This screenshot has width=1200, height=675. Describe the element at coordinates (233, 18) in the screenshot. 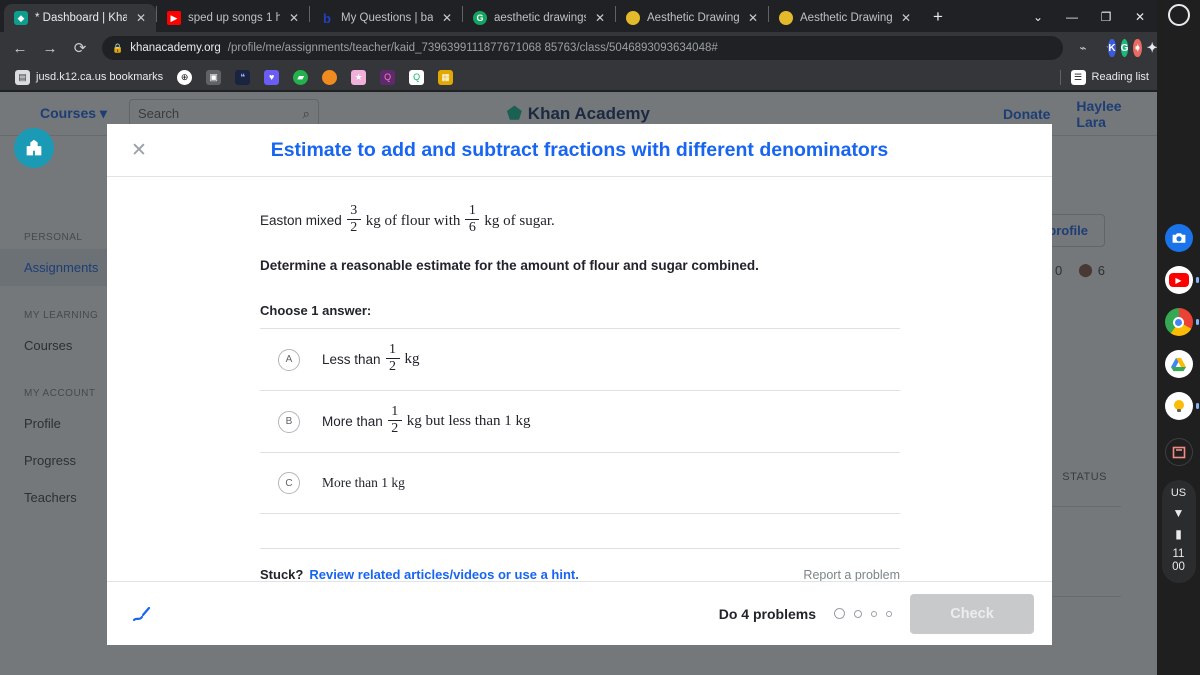

I see `browser-tab-1: ▶ sped up songs 1 hou ✕` at that location.